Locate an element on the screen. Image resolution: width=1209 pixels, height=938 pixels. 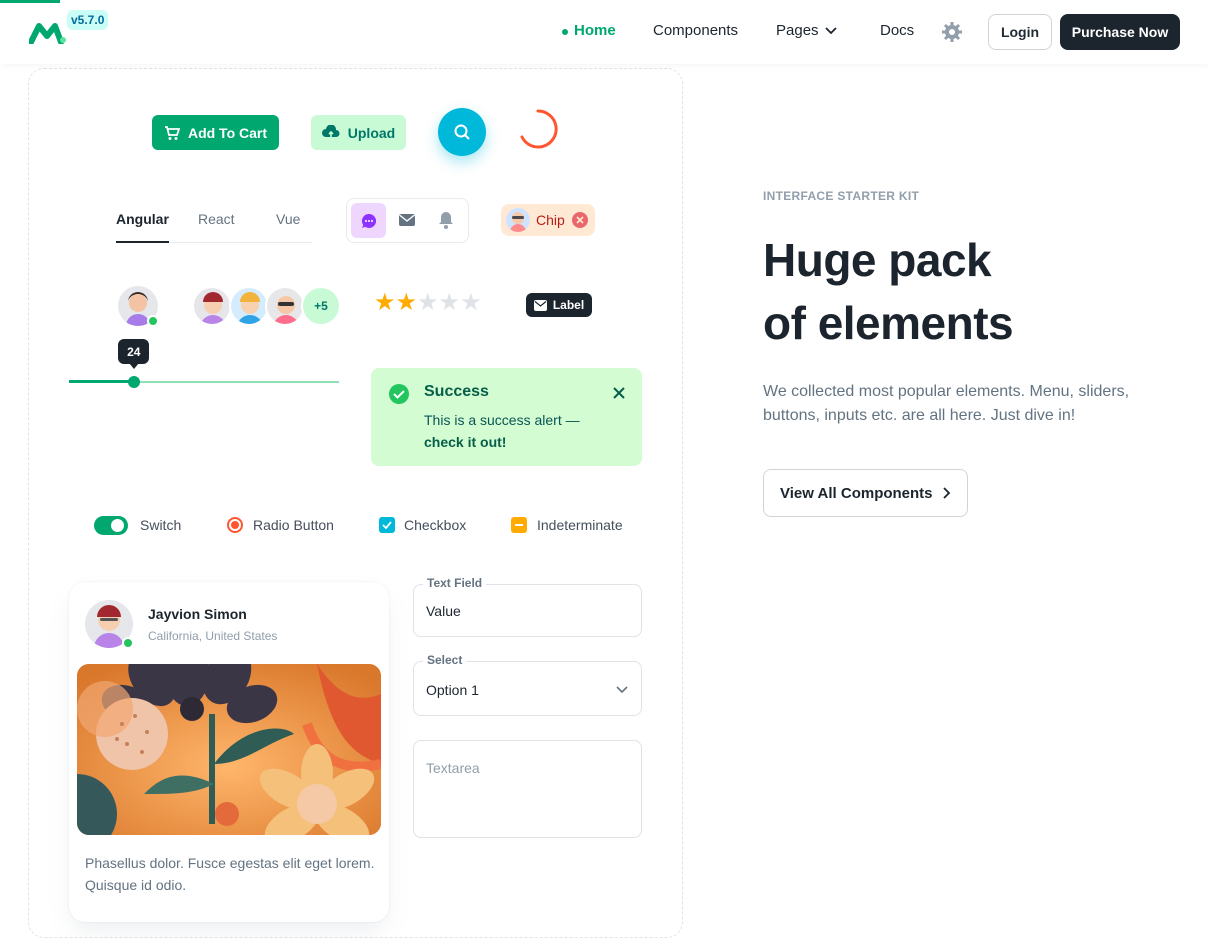
active-dot is located at coordinates (565, 32).